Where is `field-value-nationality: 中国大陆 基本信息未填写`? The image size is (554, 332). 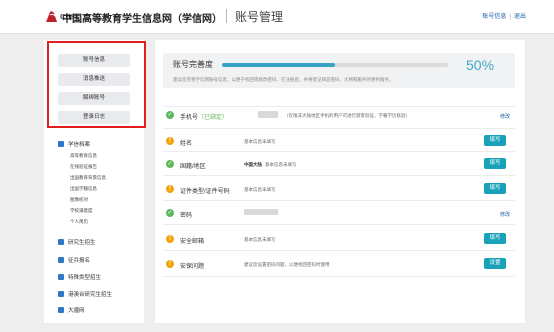
field-value-nationality: 中国大陆 基本信息未填写 is located at coordinates (270, 165).